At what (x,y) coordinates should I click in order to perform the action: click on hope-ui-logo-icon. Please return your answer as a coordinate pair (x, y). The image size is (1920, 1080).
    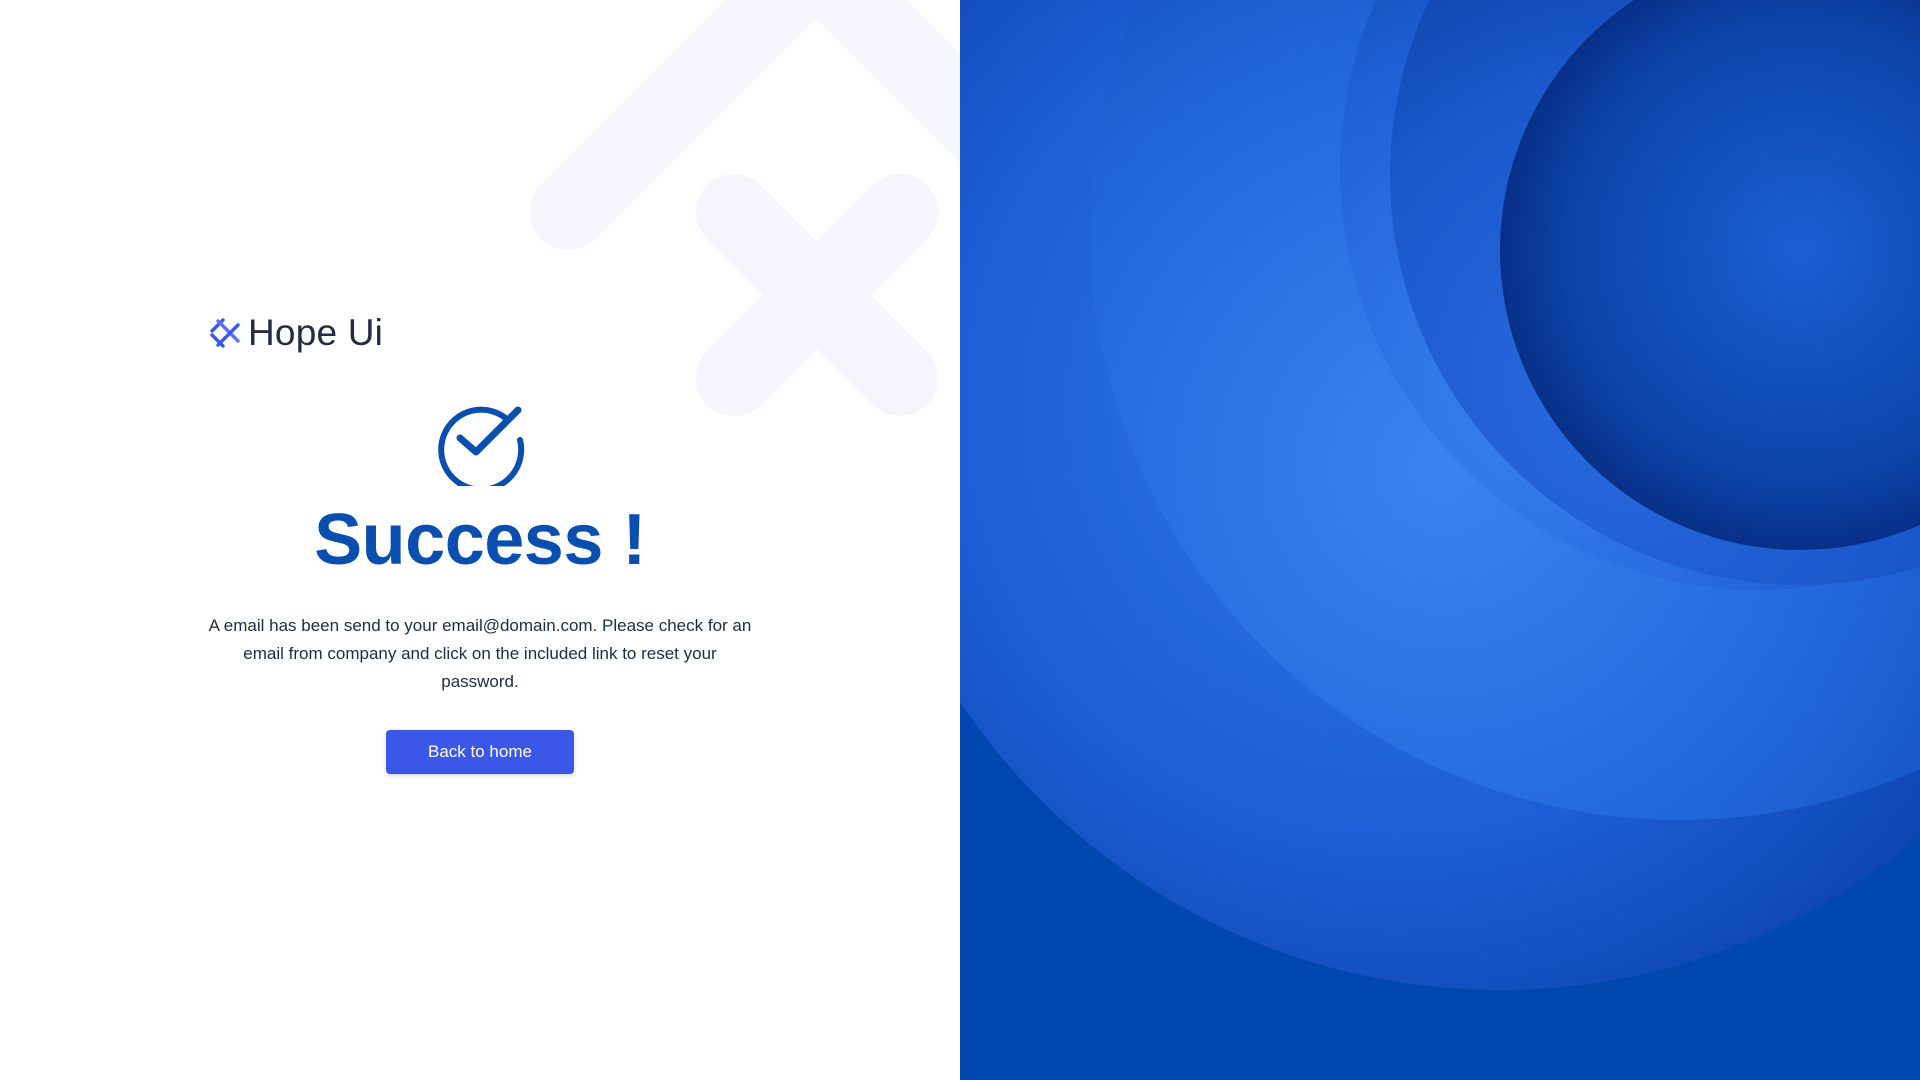
    Looking at the image, I should click on (225, 333).